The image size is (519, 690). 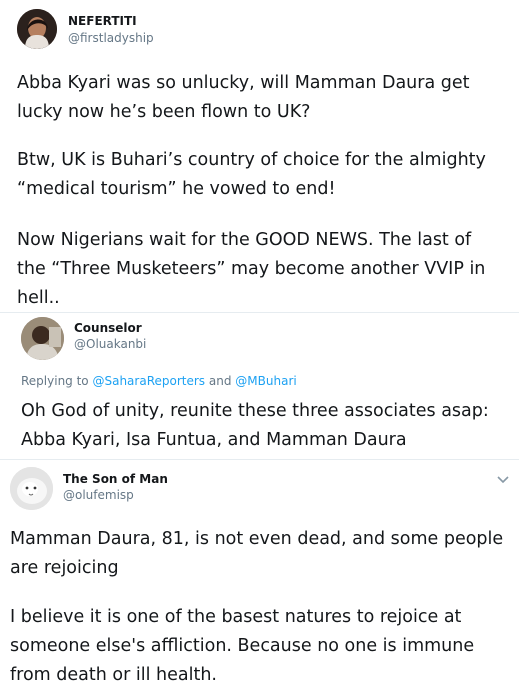 I want to click on author-handle: @olufemisp, so click(x=98, y=495).